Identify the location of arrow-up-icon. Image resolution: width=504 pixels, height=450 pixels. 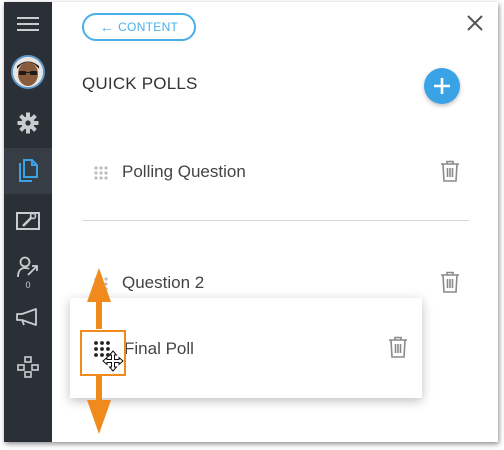
(99, 298).